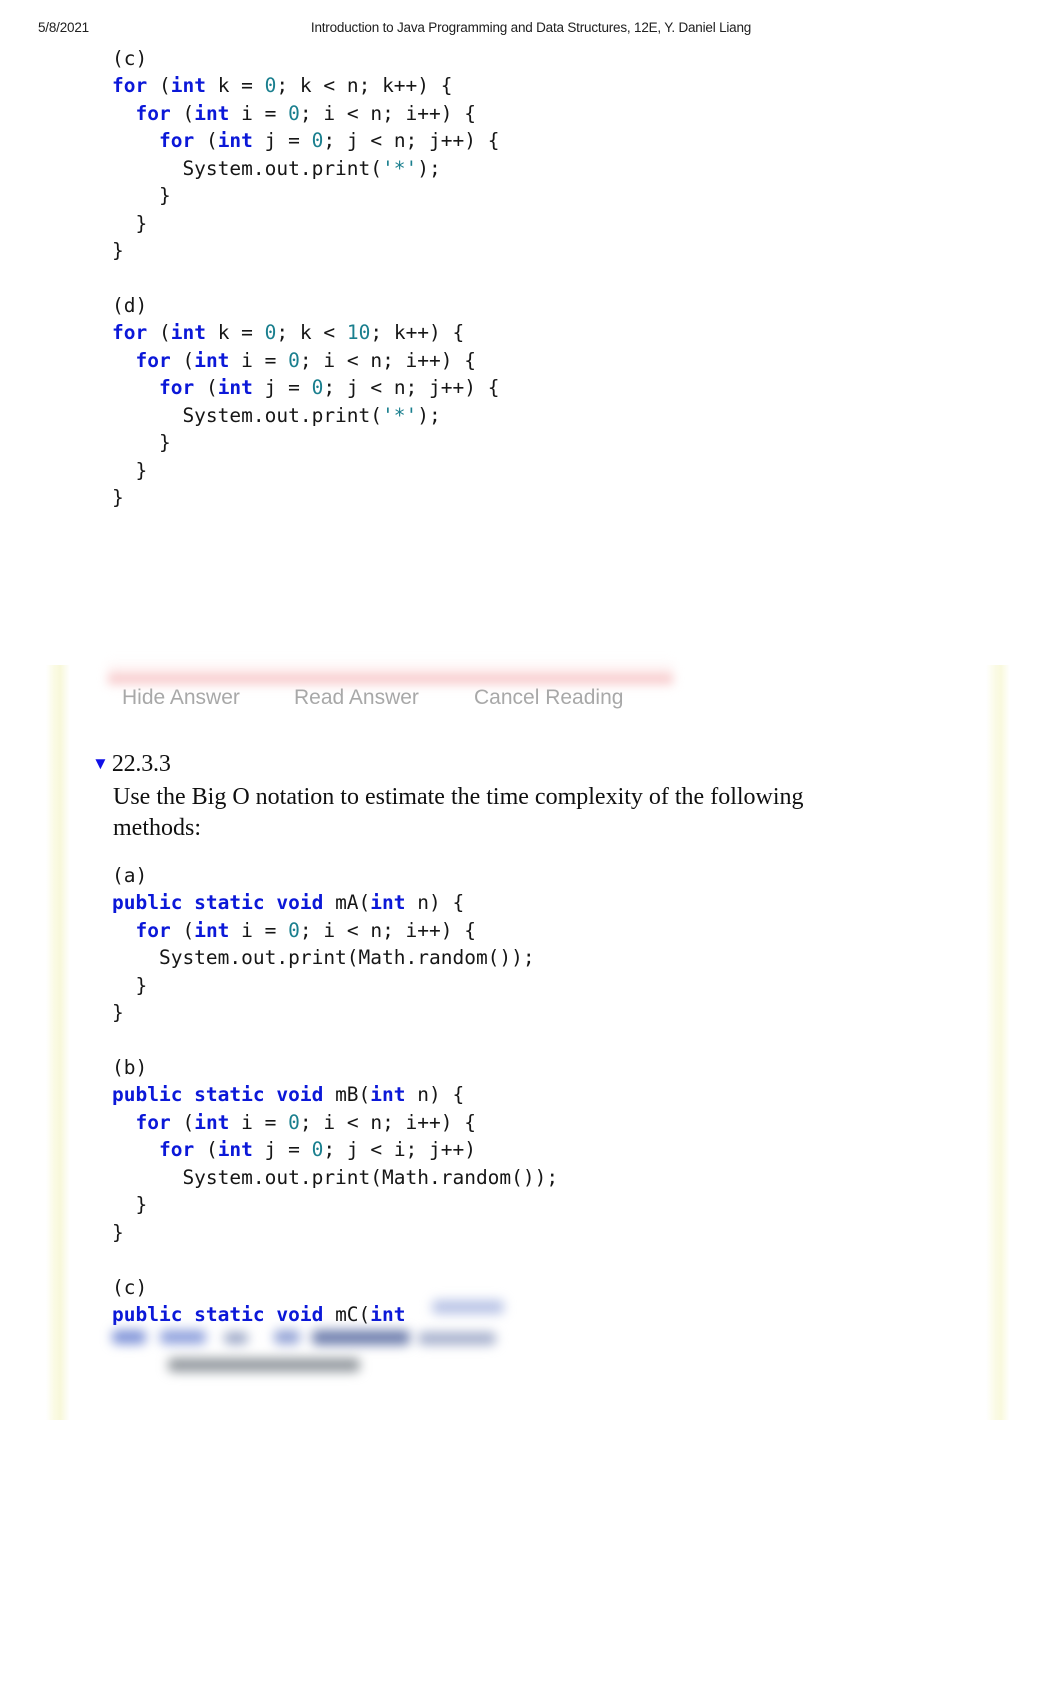 This screenshot has width=1062, height=1684. I want to click on section-heading: ▼ 22.3.3, so click(131, 764).